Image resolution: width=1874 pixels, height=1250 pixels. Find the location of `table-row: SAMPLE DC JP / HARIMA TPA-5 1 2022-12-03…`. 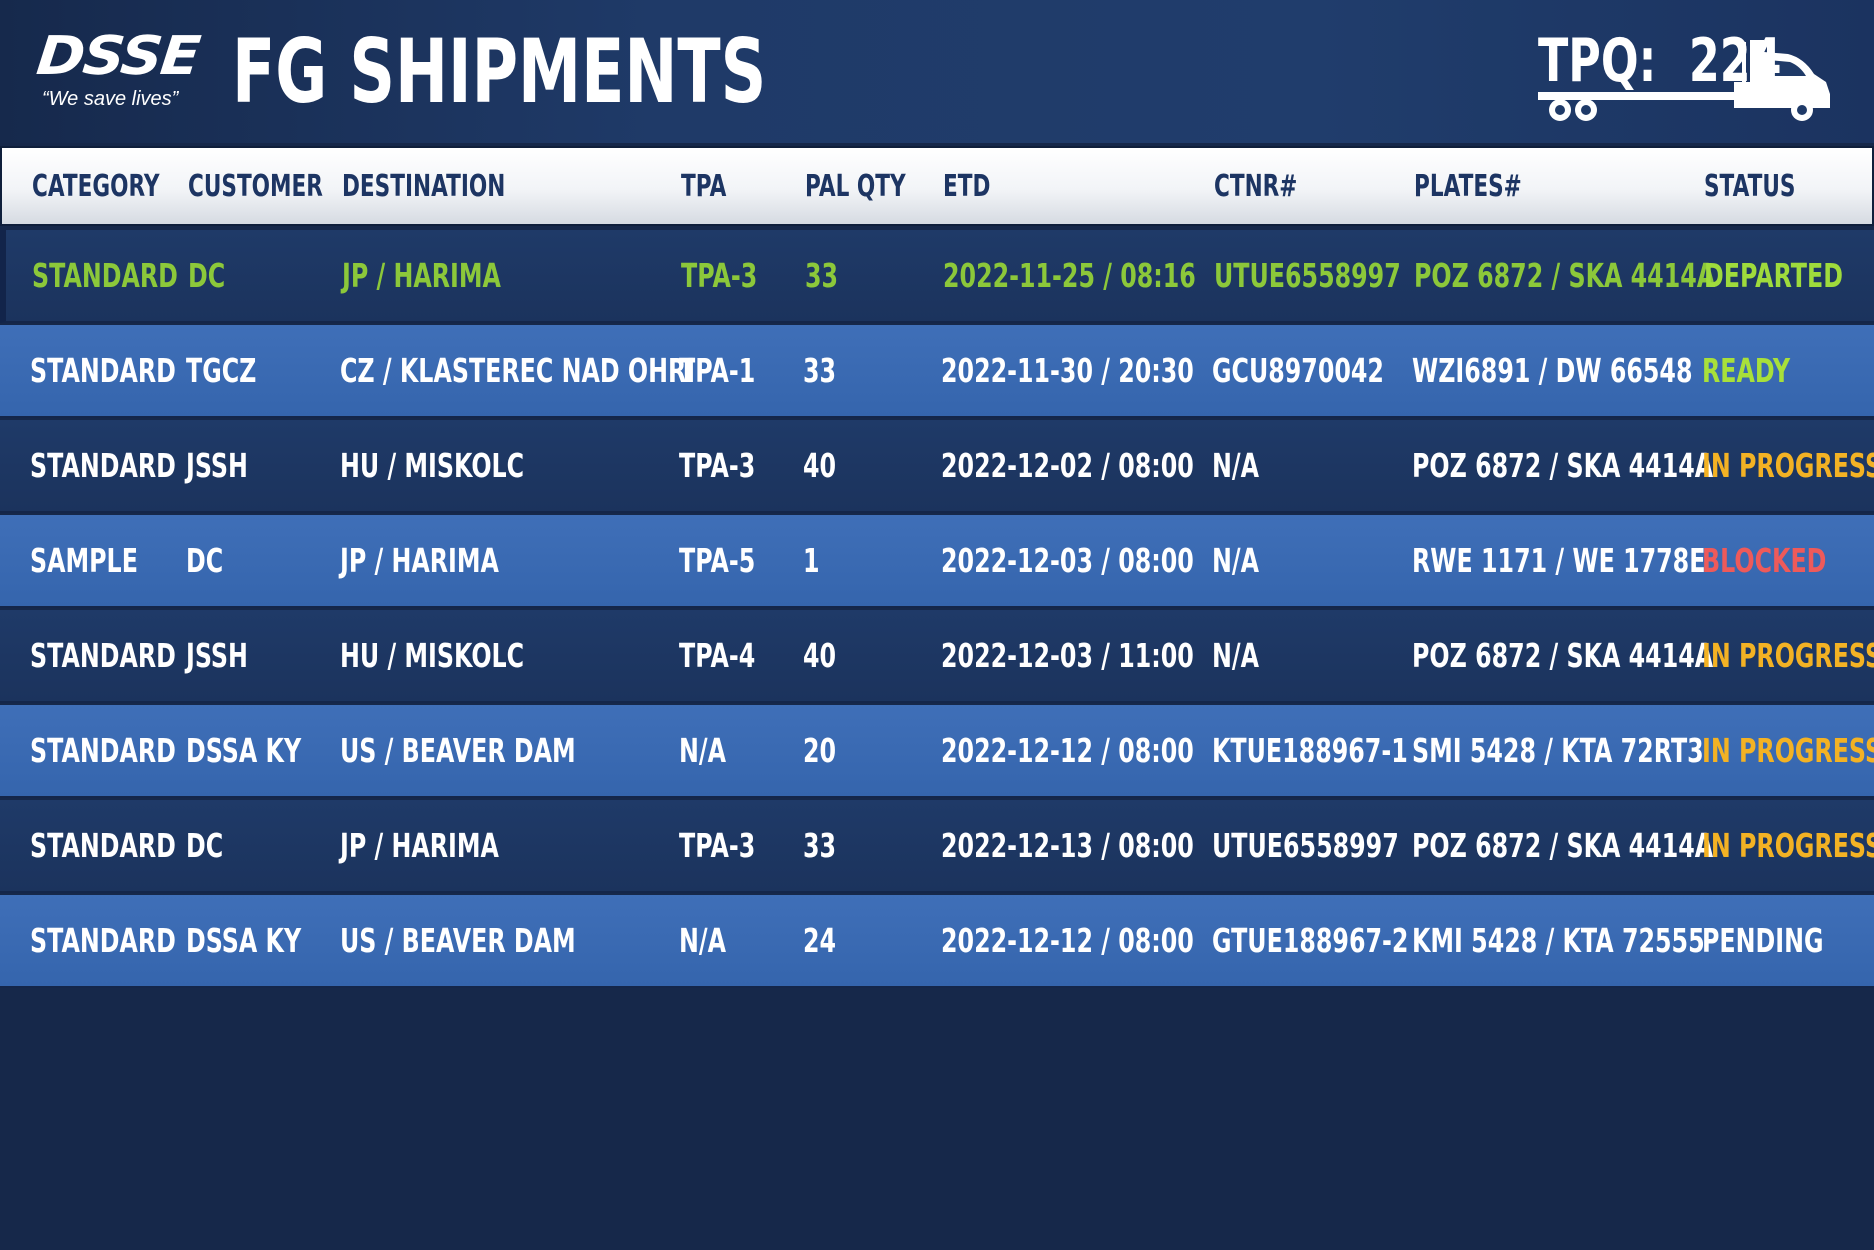

table-row: SAMPLE DC JP / HARIMA TPA-5 1 2022-12-03… is located at coordinates (937, 561).